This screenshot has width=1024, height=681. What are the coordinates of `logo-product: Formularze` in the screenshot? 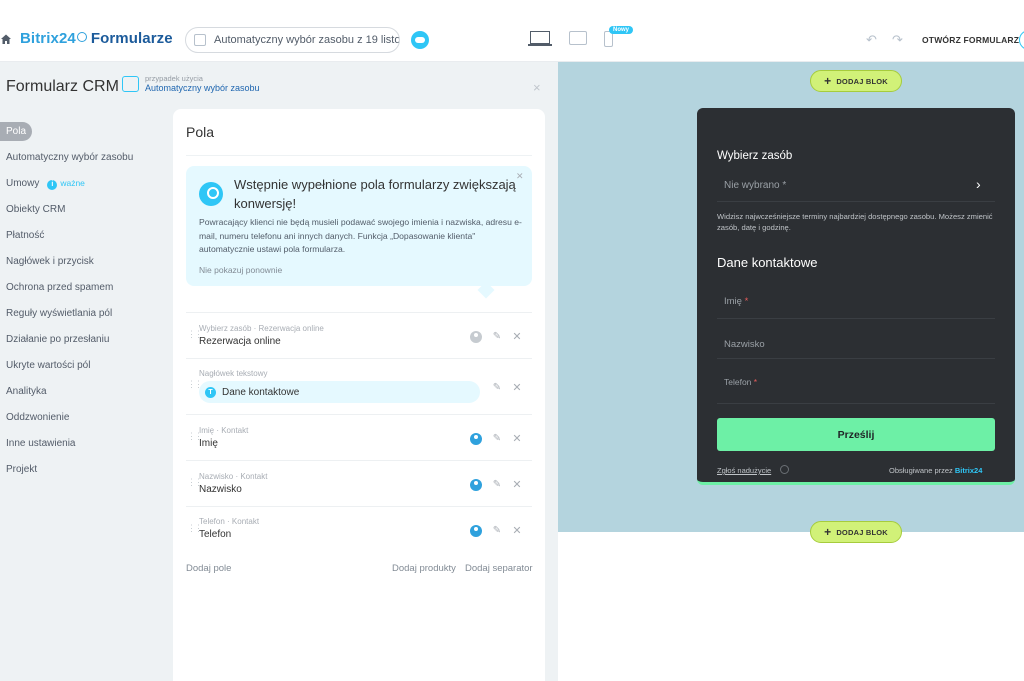 It's located at (131, 38).